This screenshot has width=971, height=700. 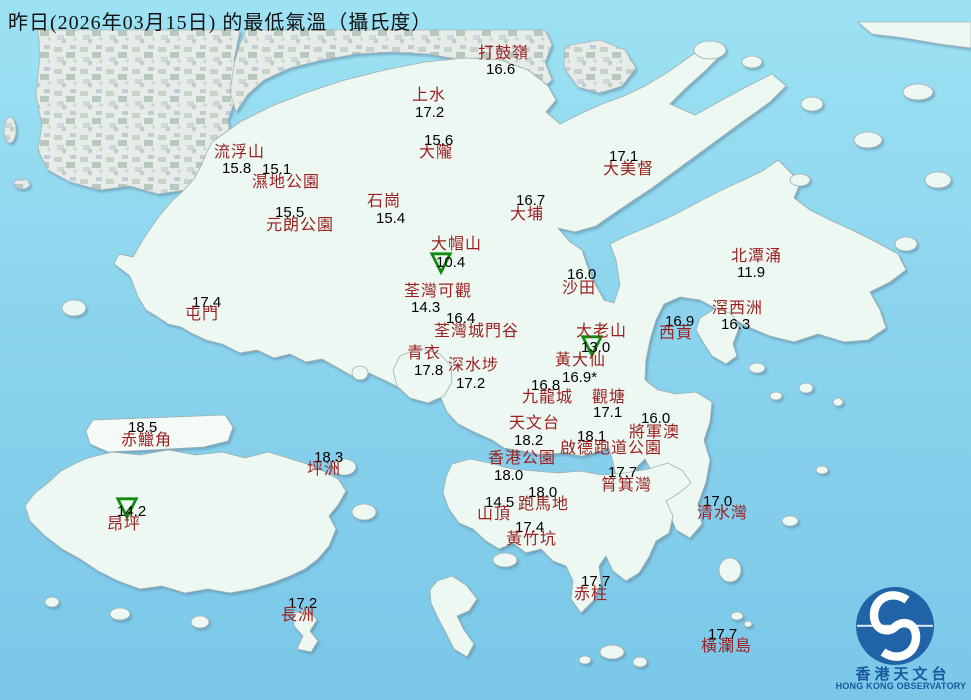 I want to click on station-name: 觀塘, so click(x=609, y=397).